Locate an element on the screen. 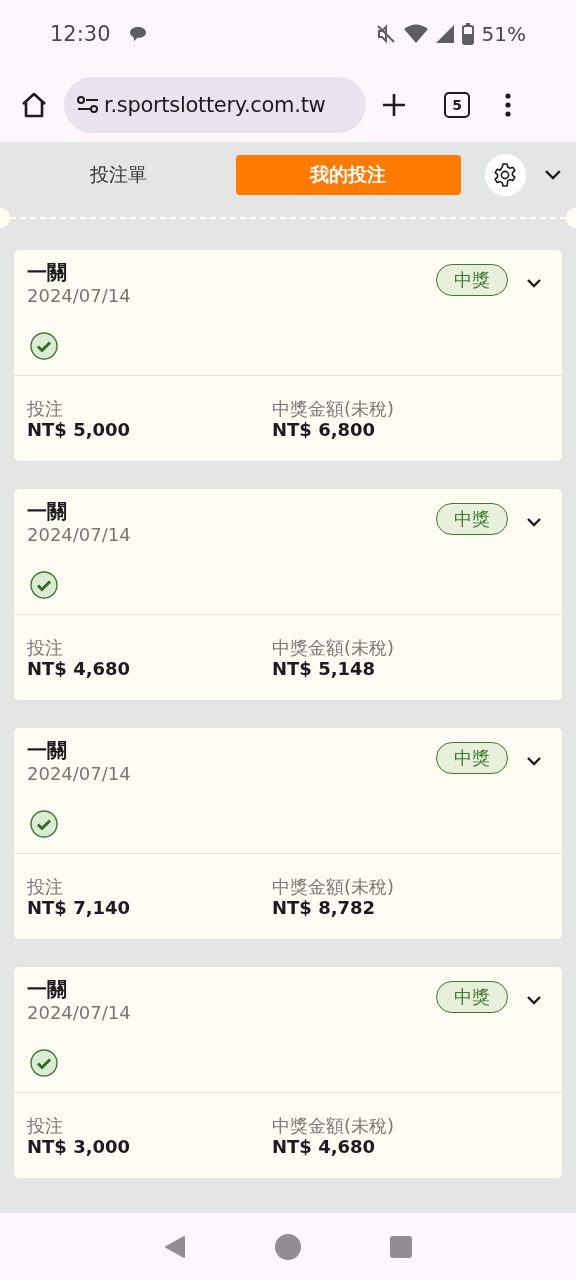 This screenshot has width=576, height=1280. battery-percent: 51% is located at coordinates (503, 34).